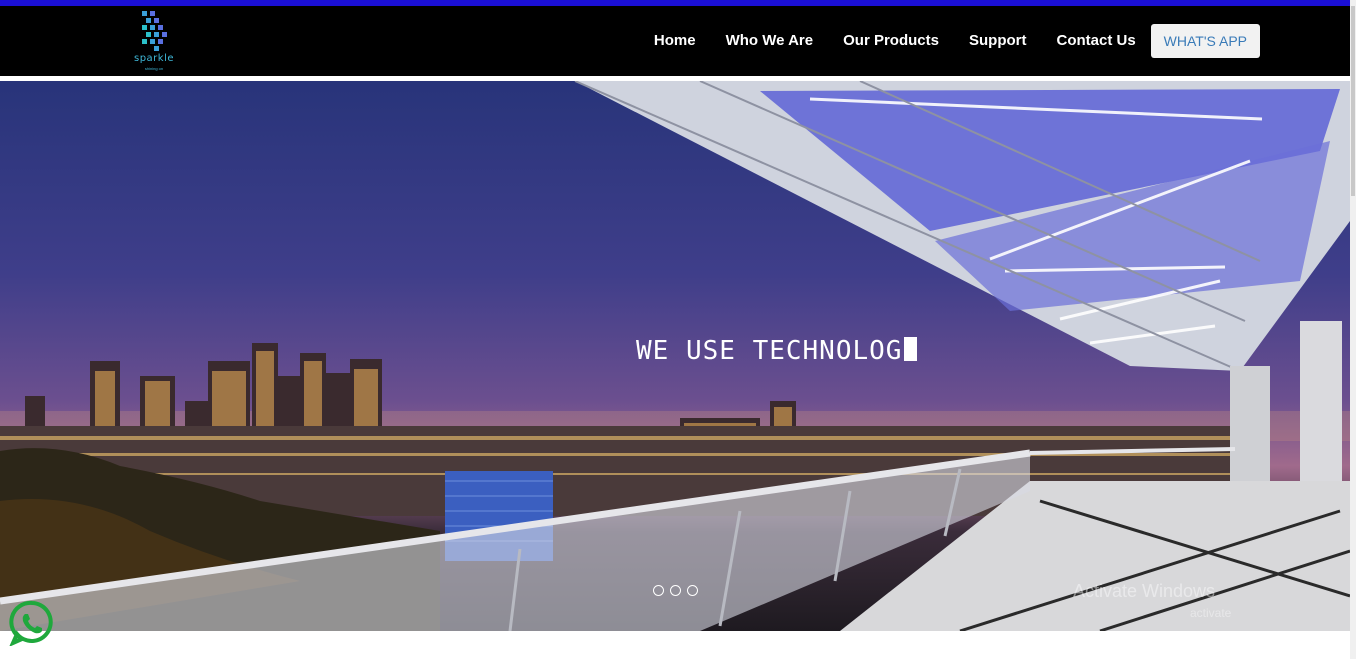  Describe the element at coordinates (769, 351) in the screenshot. I see `hero-headline-text: WE USE TECHNOLOG` at that location.